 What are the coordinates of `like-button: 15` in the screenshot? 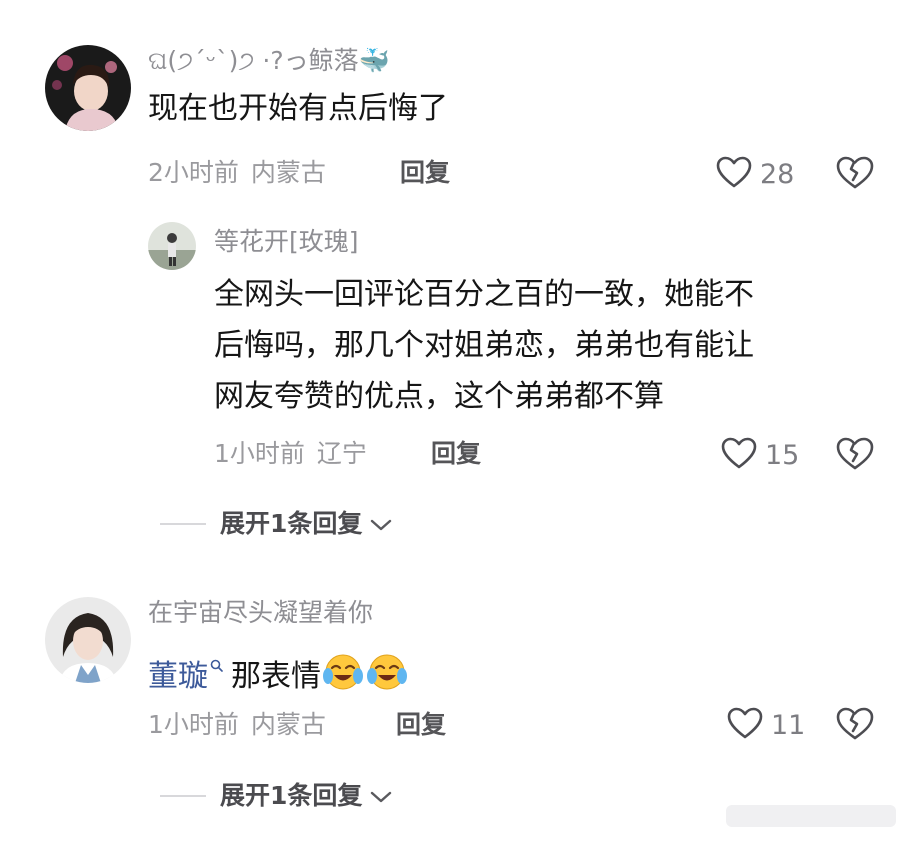 It's located at (760, 455).